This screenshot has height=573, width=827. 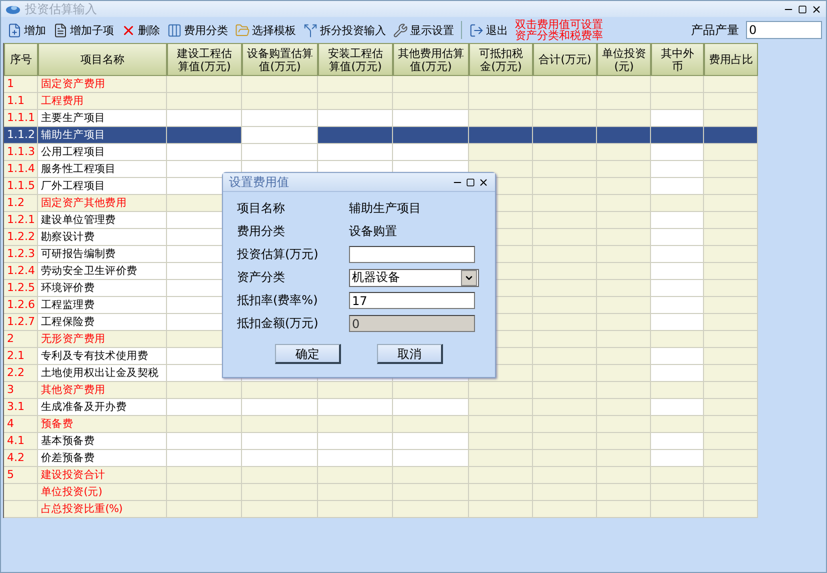 What do you see at coordinates (204, 59) in the screenshot?
I see `column-header: 建设工程估算值(万元)` at bounding box center [204, 59].